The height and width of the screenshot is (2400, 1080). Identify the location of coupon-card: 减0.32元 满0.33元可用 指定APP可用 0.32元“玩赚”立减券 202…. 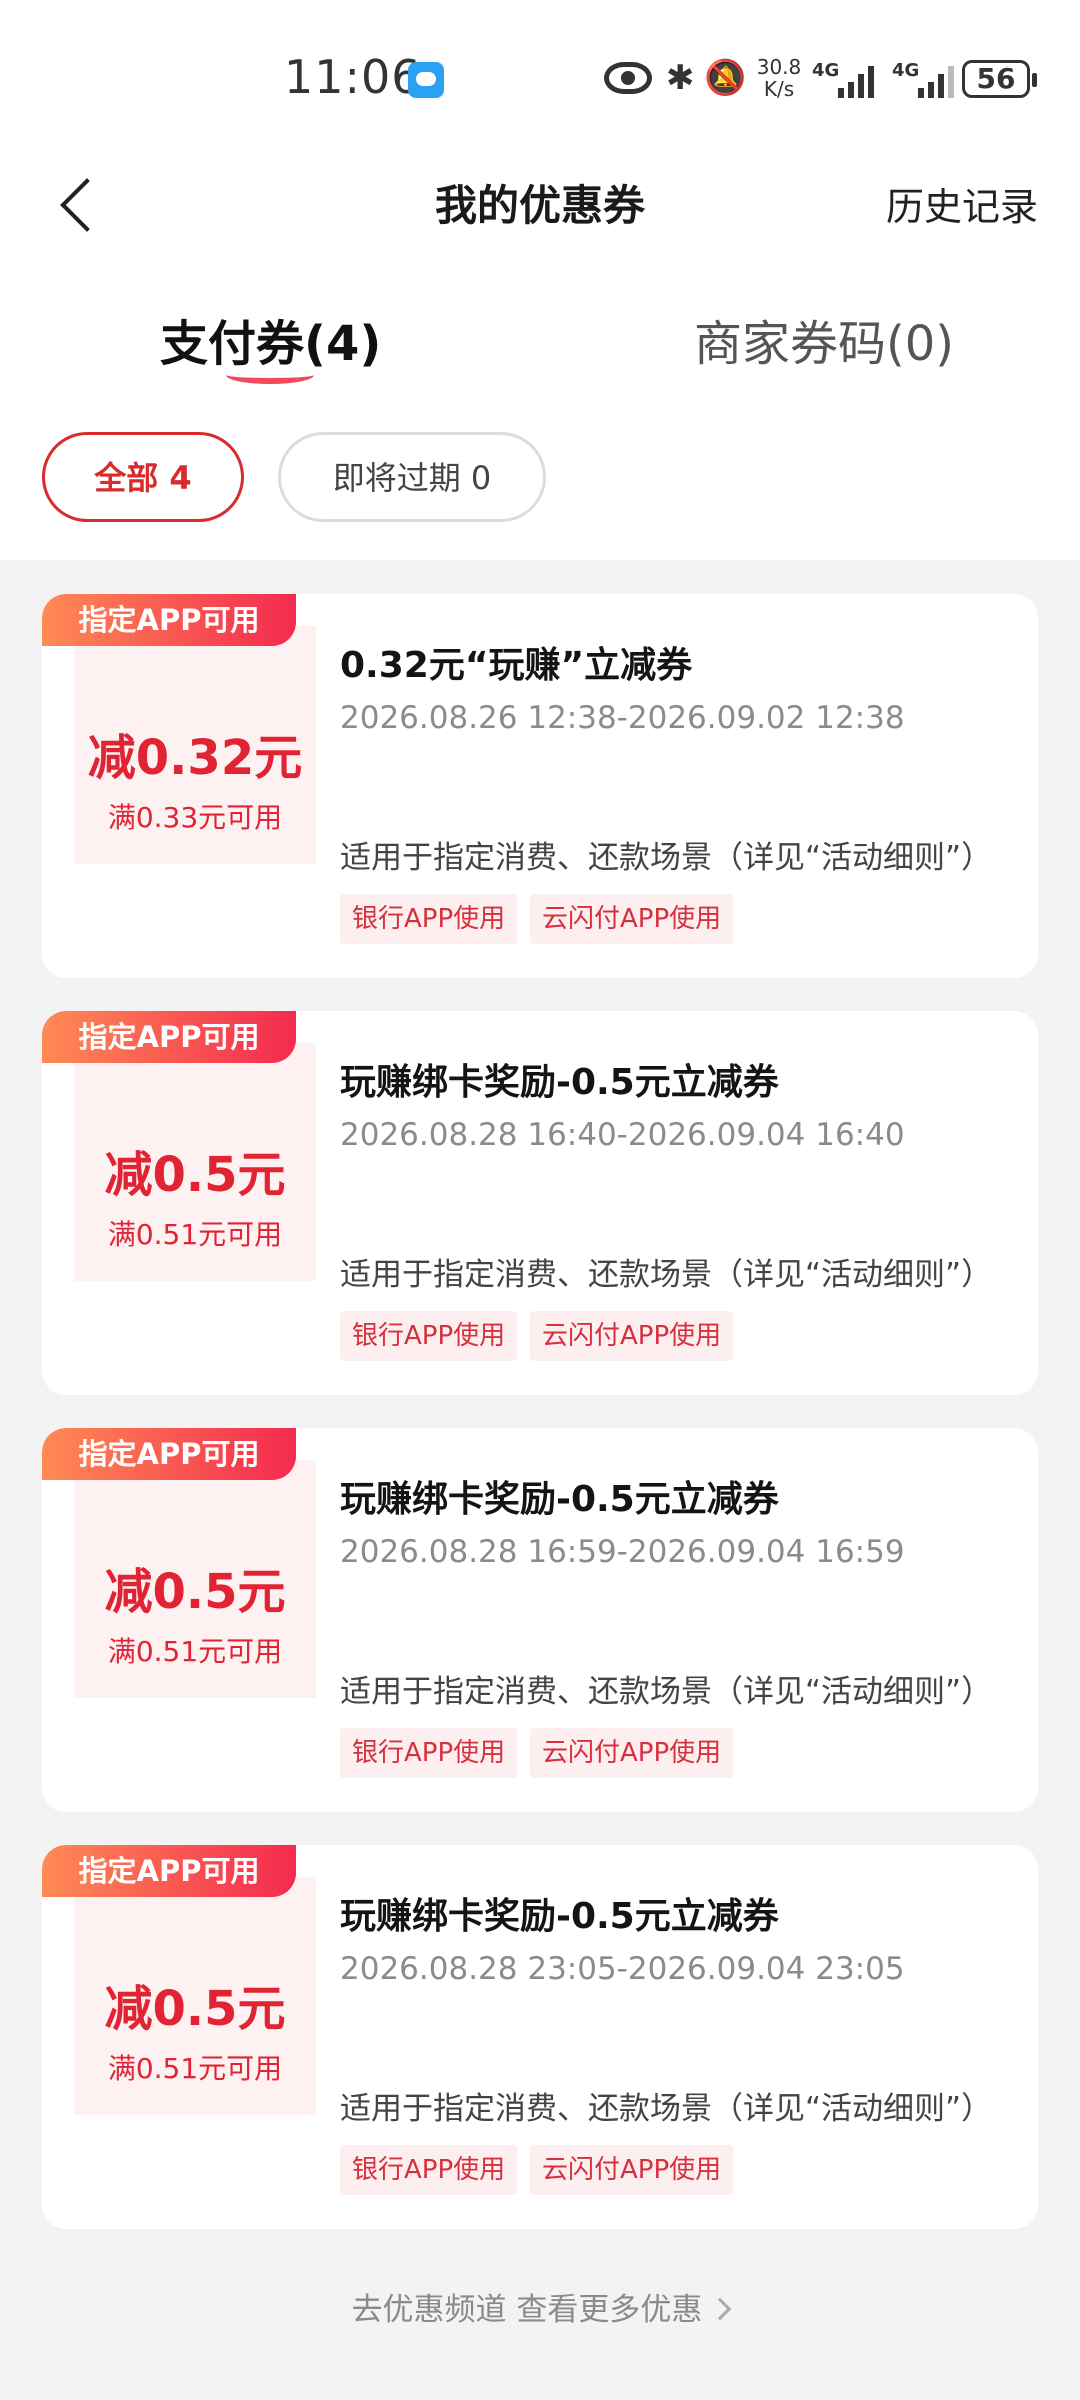
(540, 786).